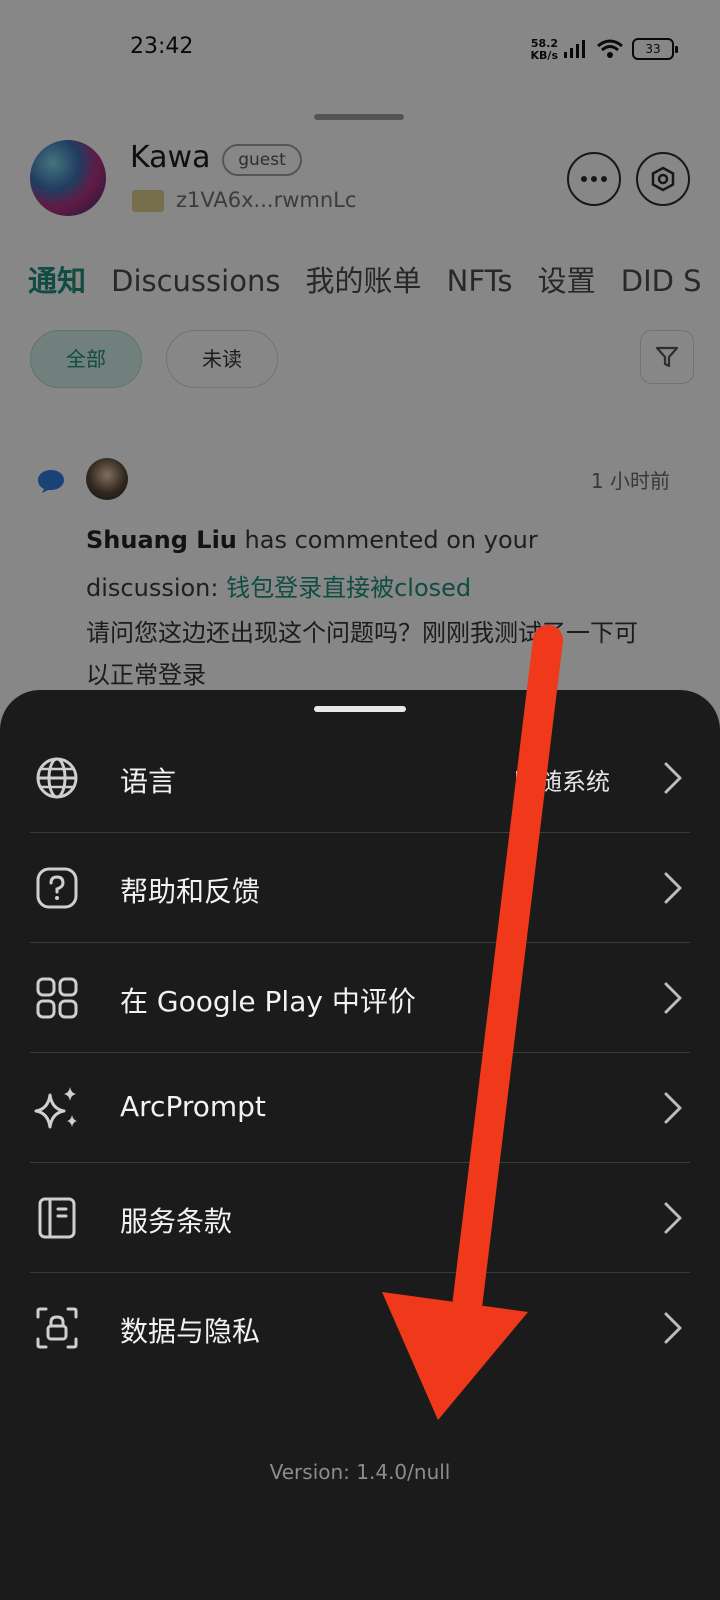 The width and height of the screenshot is (720, 1600). Describe the element at coordinates (57, 888) in the screenshot. I see `help-icon` at that location.